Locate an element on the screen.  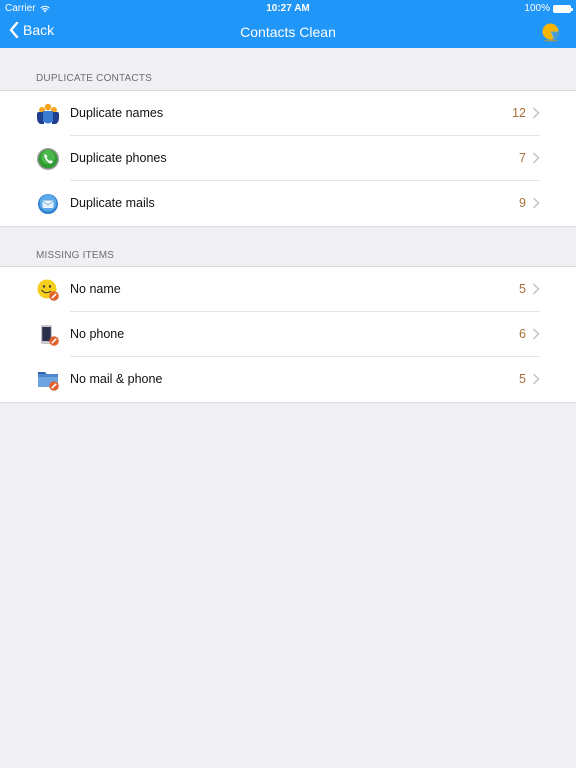
phone-device-missing-icon is located at coordinates (50, 335).